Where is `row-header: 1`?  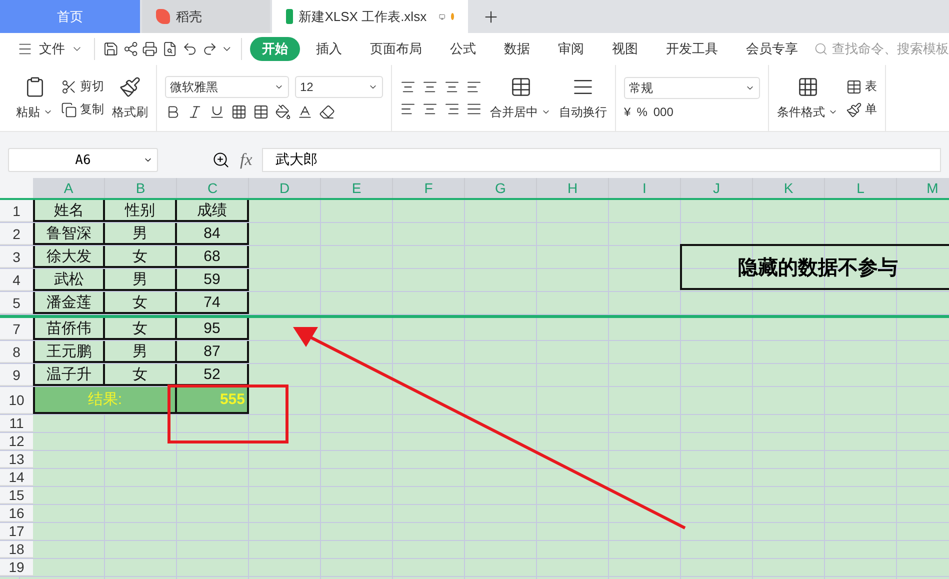
row-header: 1 is located at coordinates (16, 211).